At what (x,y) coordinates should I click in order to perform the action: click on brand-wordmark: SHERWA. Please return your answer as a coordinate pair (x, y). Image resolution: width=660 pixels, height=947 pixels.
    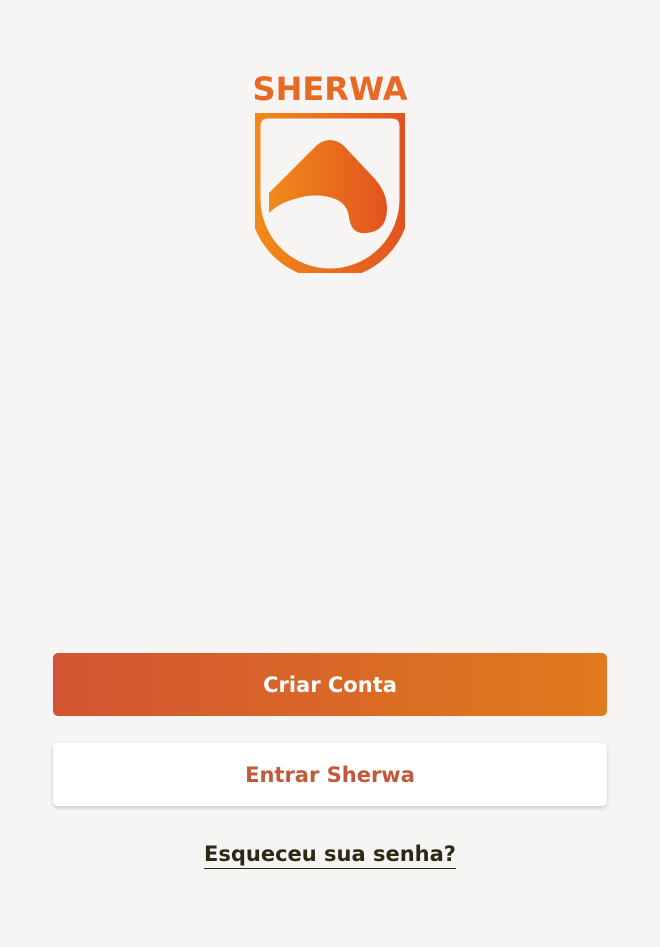
    Looking at the image, I should click on (330, 89).